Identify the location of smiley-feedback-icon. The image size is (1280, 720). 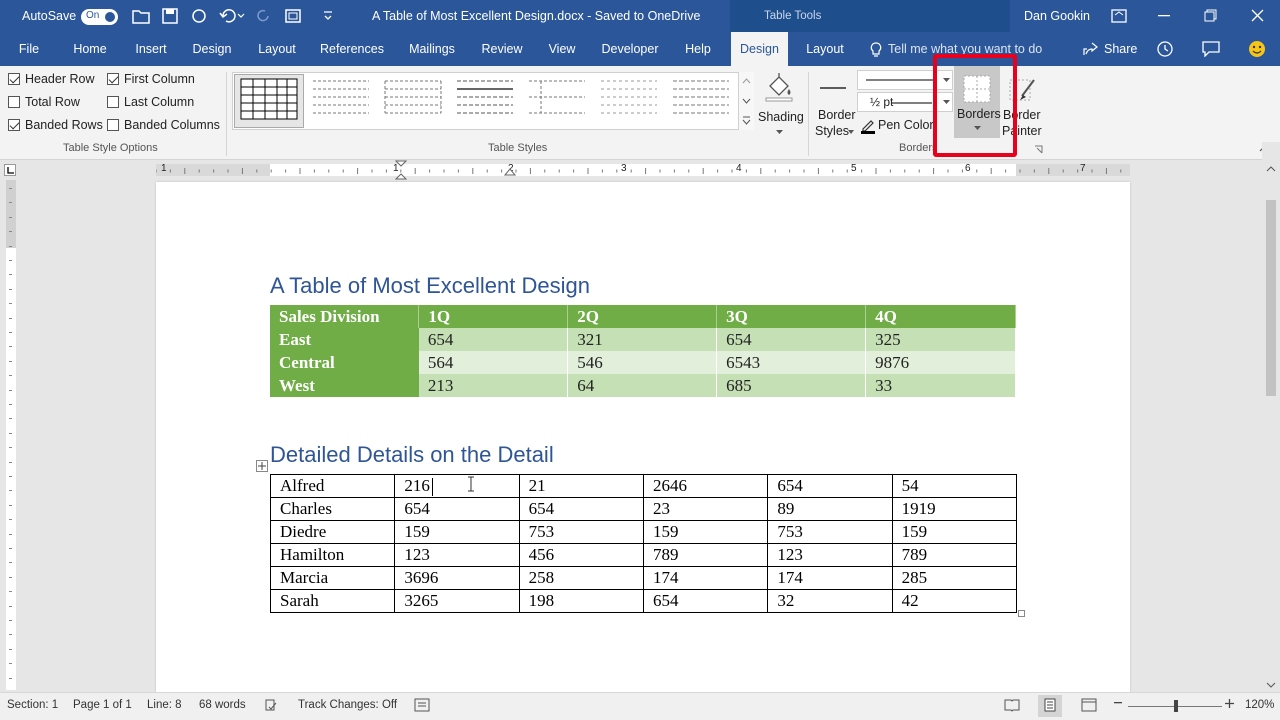
(1257, 49).